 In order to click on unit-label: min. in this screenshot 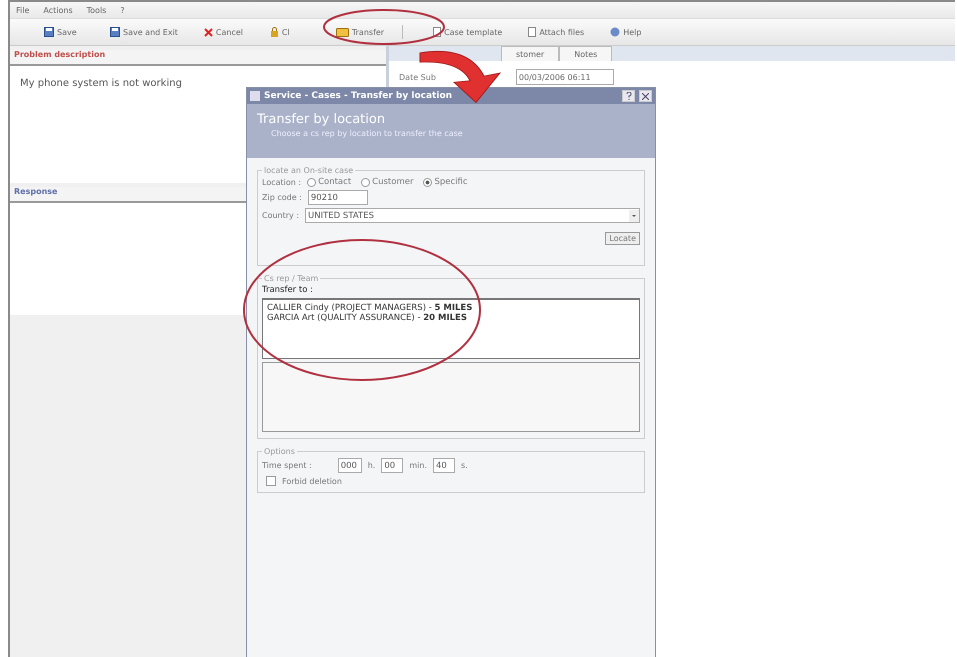, I will do `click(418, 465)`.